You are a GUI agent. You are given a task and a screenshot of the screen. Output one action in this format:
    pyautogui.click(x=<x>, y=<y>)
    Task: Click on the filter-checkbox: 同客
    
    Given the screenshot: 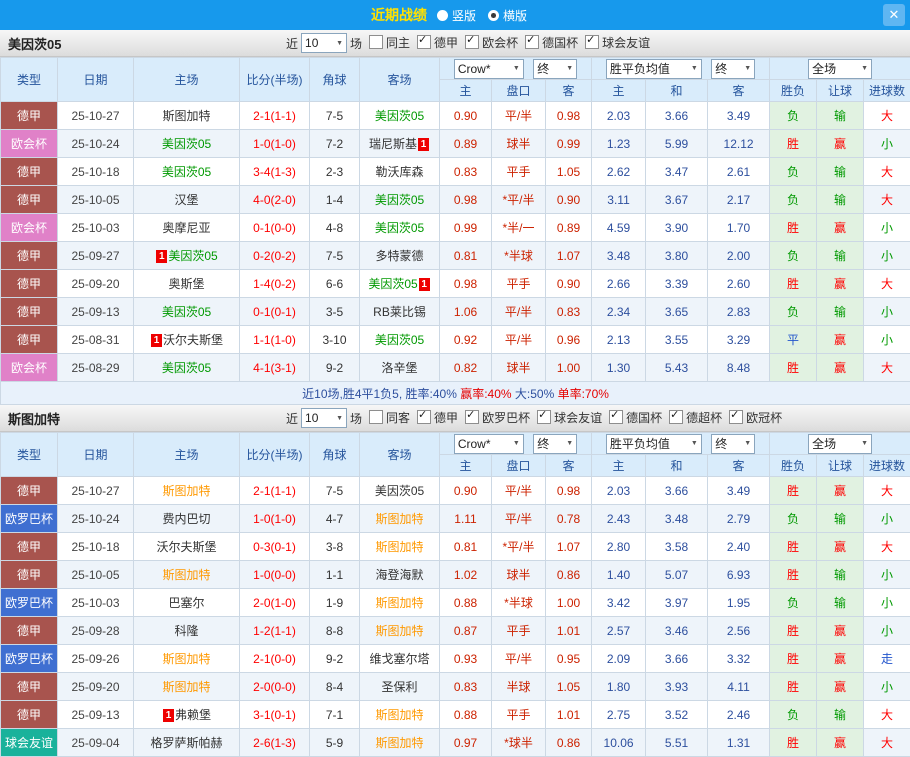 What is the action you would take?
    pyautogui.click(x=389, y=417)
    